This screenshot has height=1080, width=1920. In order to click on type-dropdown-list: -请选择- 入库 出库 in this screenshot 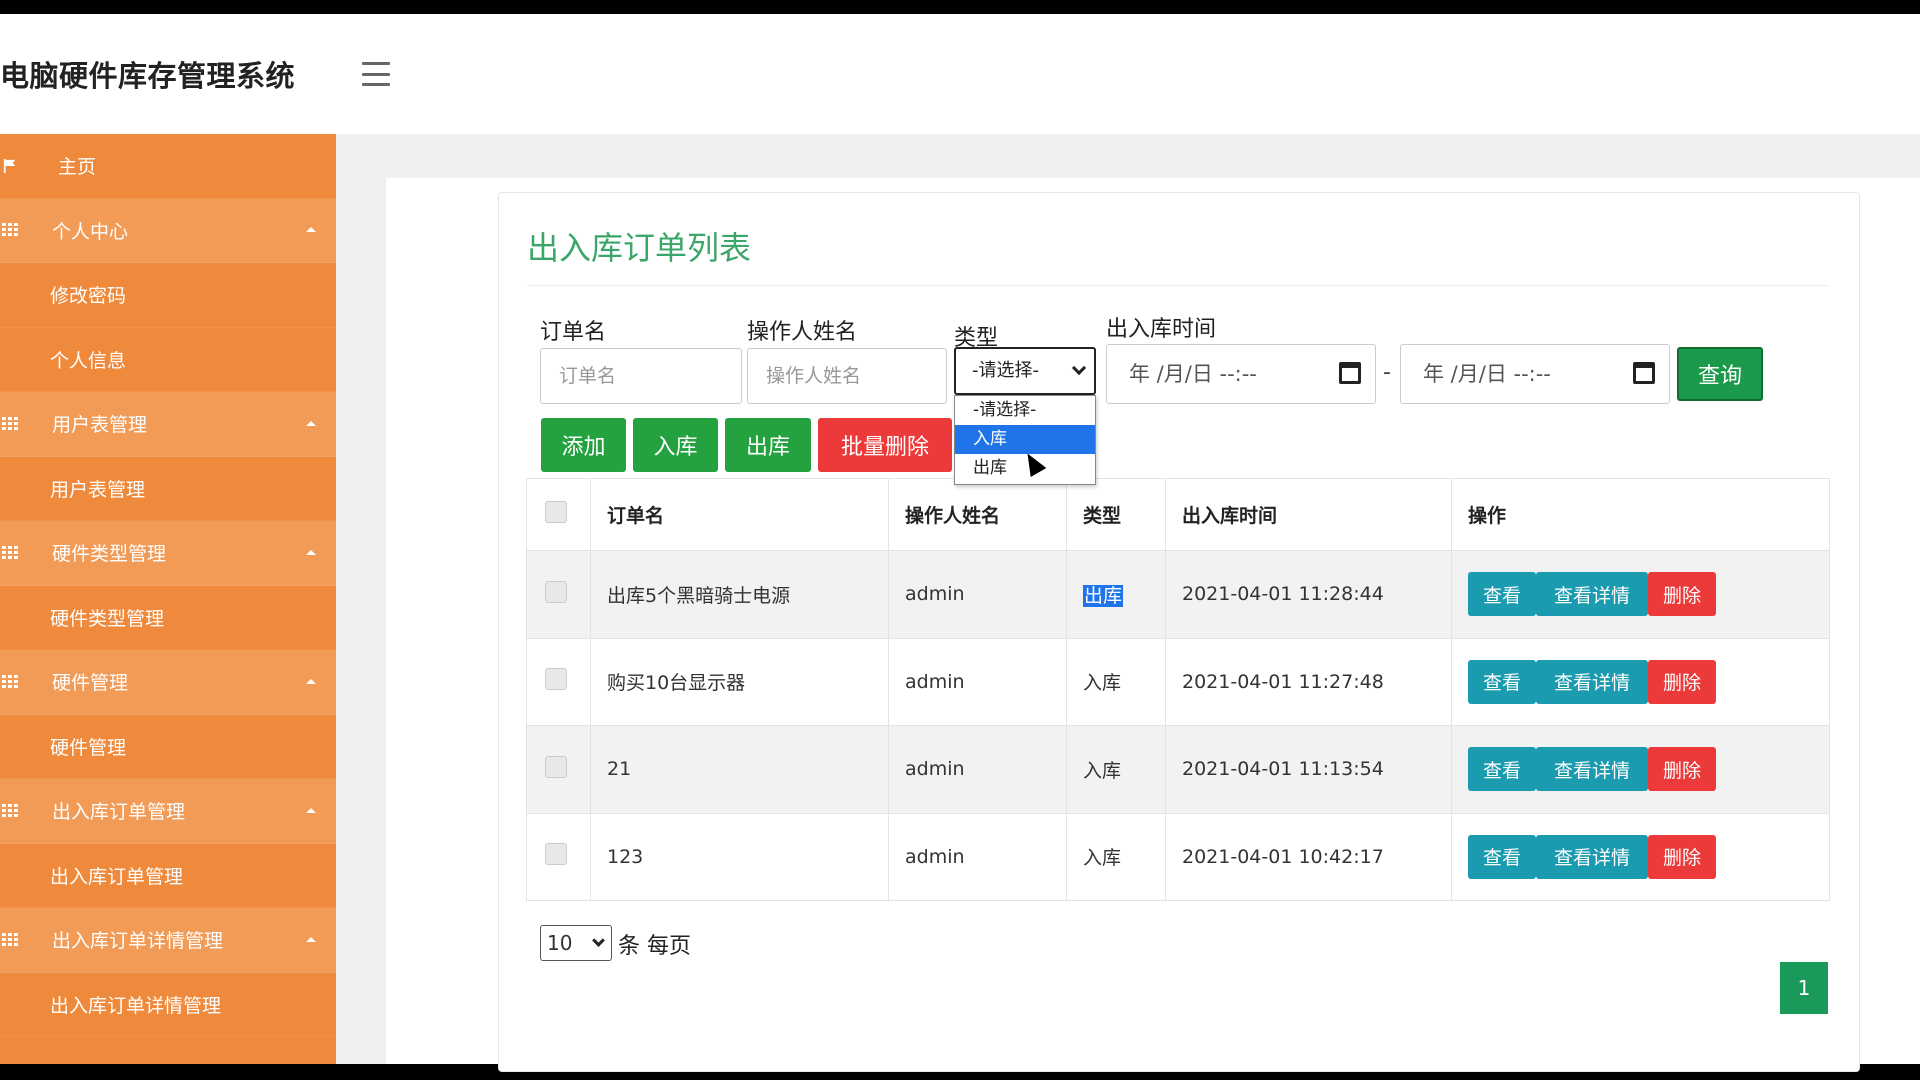, I will do `click(1025, 440)`.